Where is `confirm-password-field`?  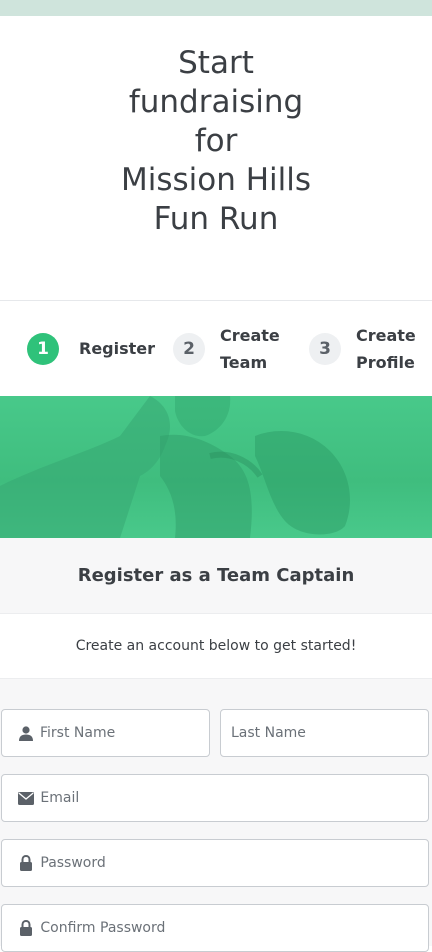
confirm-password-field is located at coordinates (215, 928).